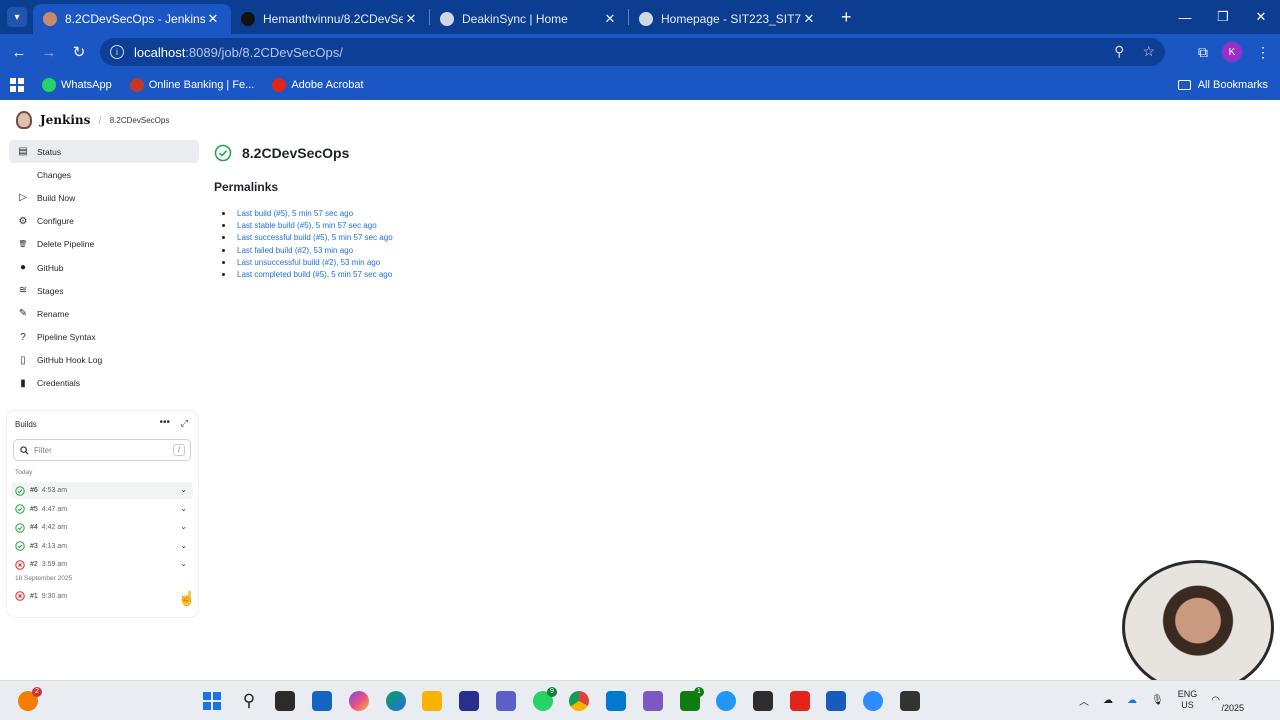  What do you see at coordinates (1084, 700) in the screenshot?
I see `chevron-up-icon: ︿` at bounding box center [1084, 700].